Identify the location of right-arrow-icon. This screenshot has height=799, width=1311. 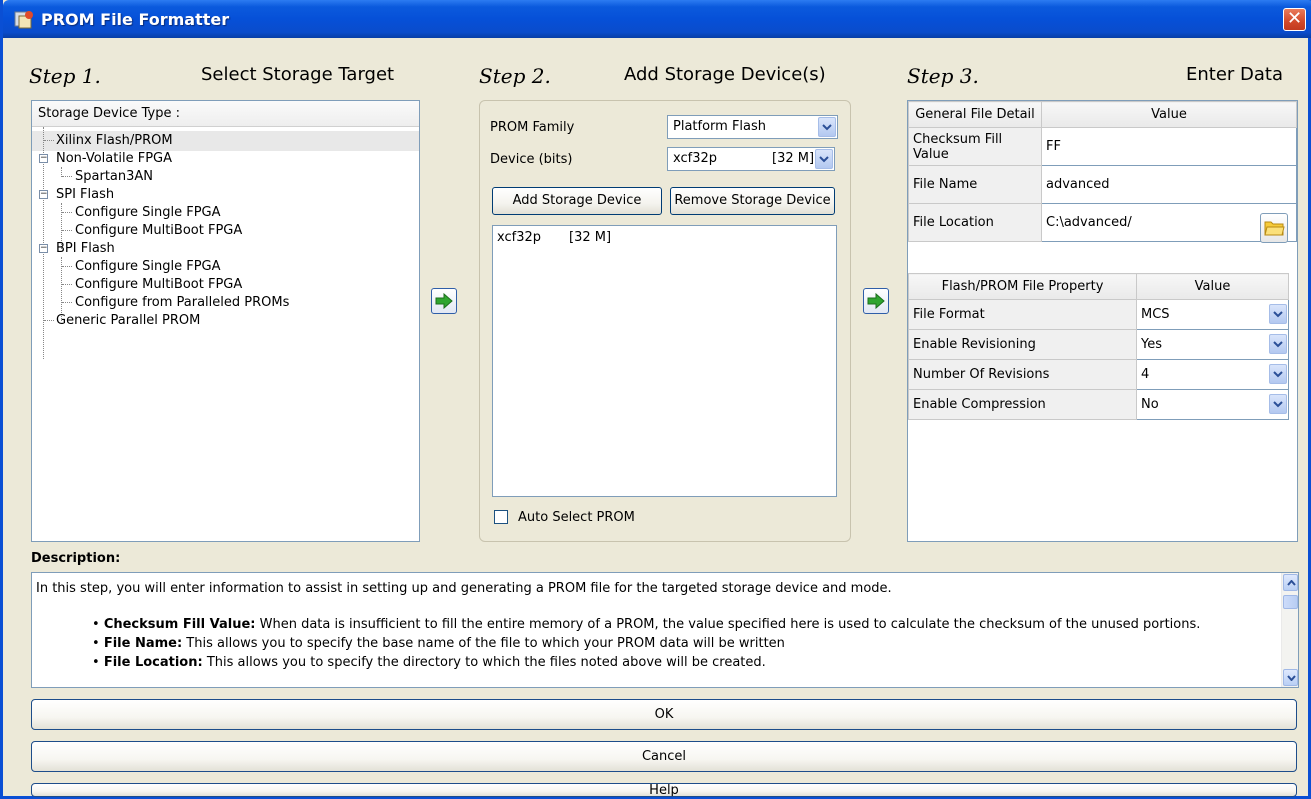
(444, 301).